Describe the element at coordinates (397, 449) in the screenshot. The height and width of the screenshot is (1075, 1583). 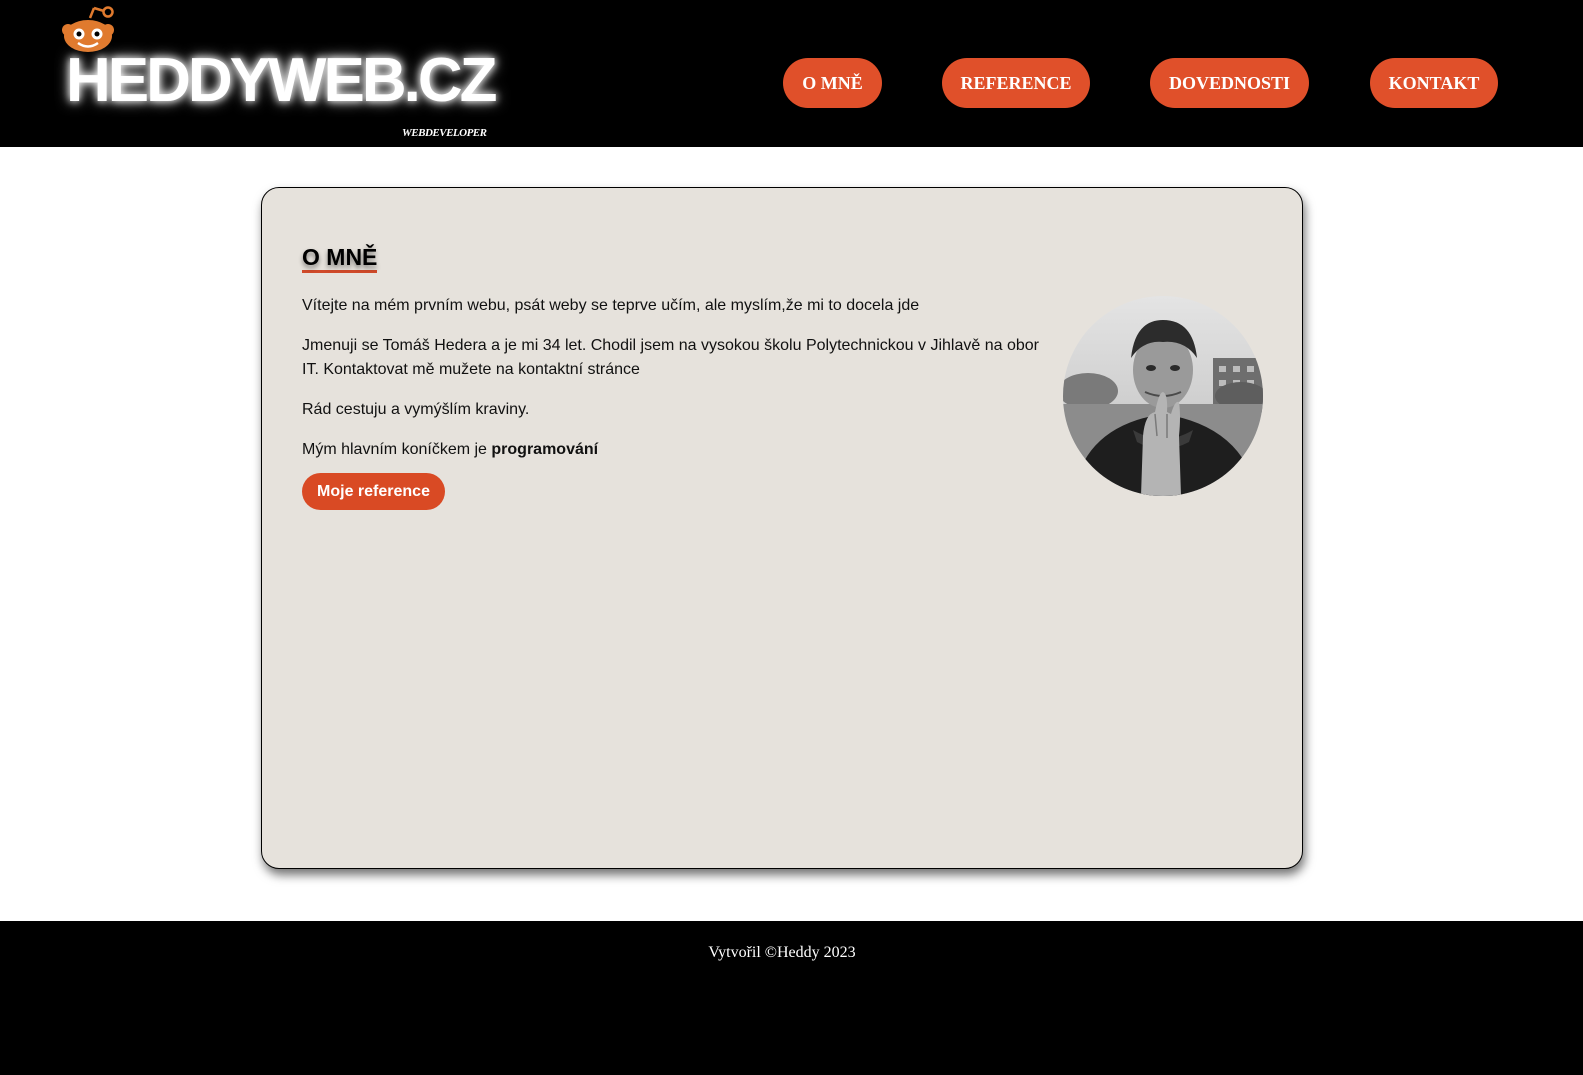
I see `hobby-prefix: Mým hlavním koníčkem je` at that location.